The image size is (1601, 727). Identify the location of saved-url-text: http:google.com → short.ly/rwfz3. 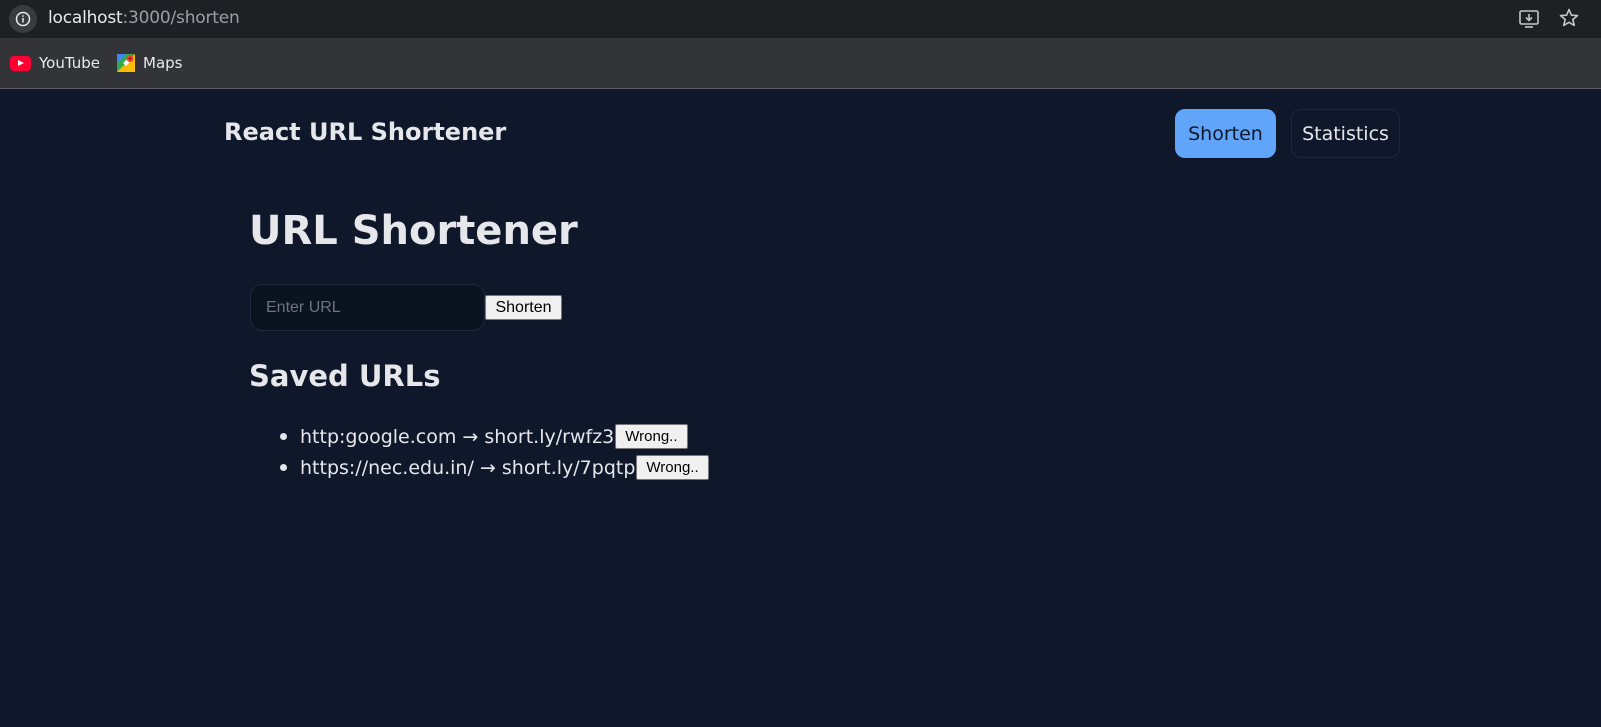
(457, 436).